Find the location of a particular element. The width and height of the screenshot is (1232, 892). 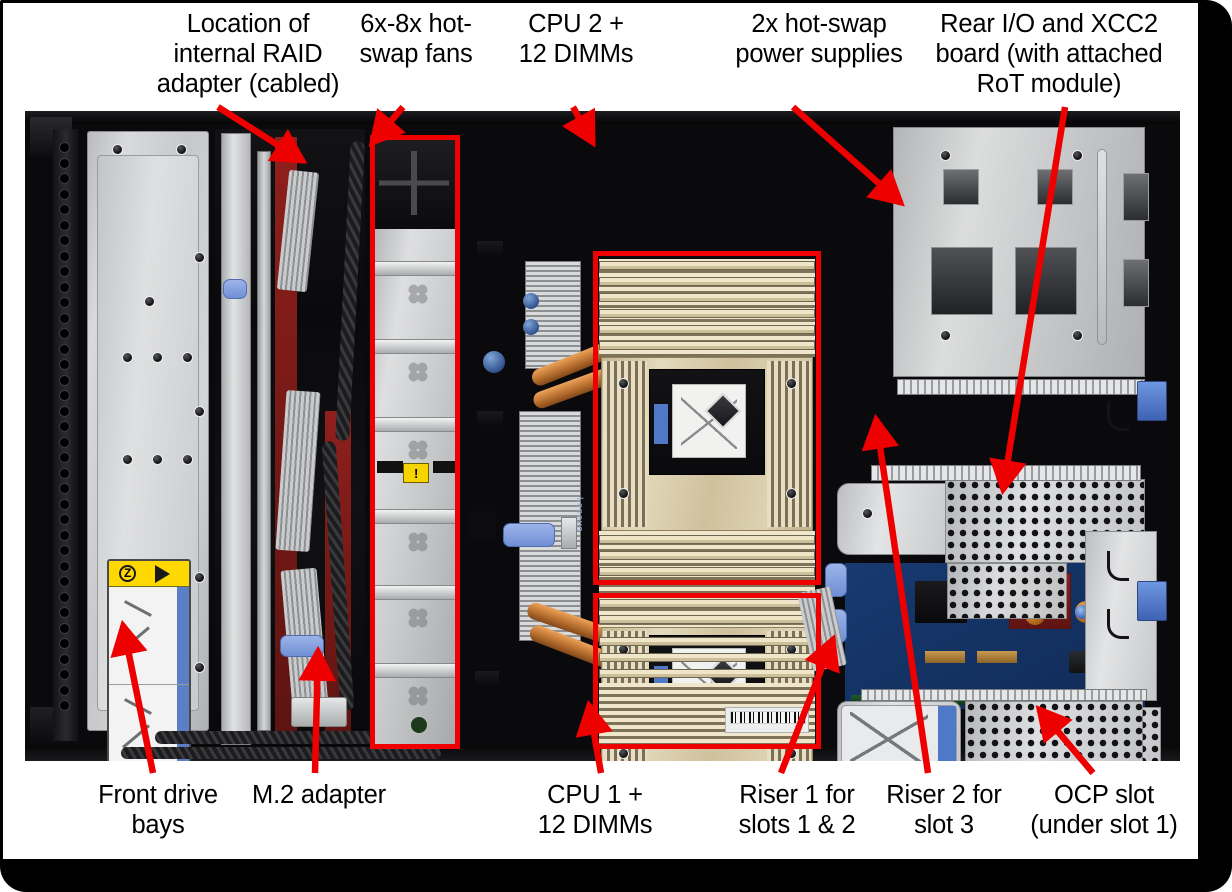

callout-label-ocp-slot: OCP slot (under slot 1) is located at coordinates (1104, 810).